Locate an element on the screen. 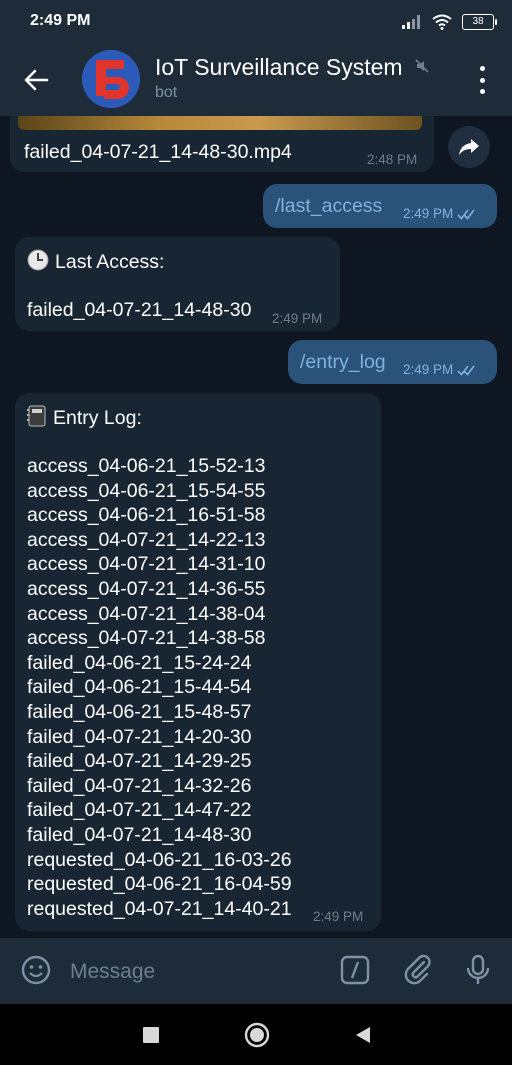  system-nav-bar is located at coordinates (256, 1034).